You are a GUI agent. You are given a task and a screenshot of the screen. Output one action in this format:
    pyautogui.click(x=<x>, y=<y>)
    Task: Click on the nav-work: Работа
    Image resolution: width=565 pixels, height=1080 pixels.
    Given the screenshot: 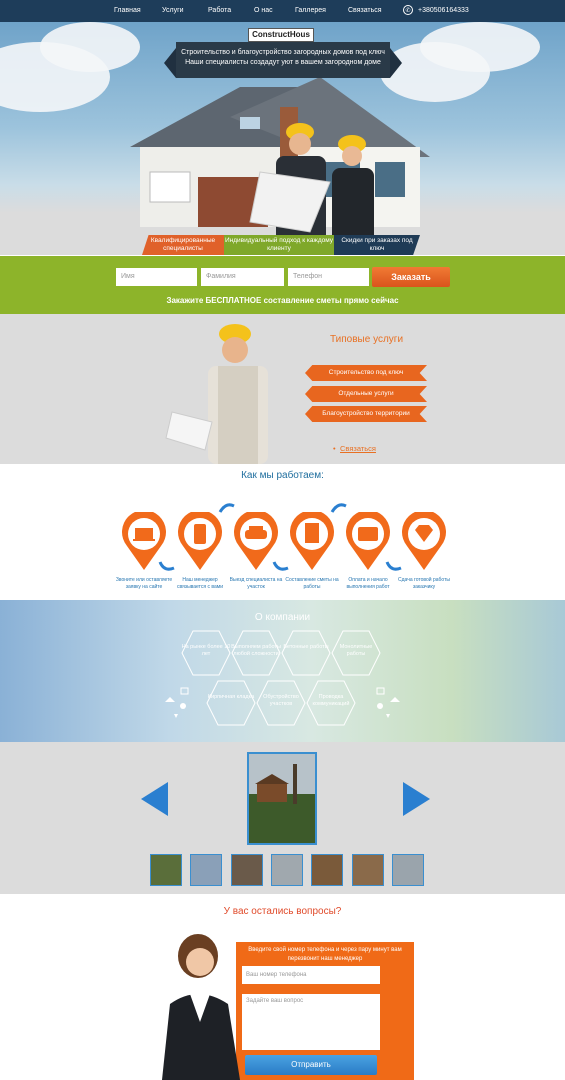 What is the action you would take?
    pyautogui.click(x=219, y=10)
    